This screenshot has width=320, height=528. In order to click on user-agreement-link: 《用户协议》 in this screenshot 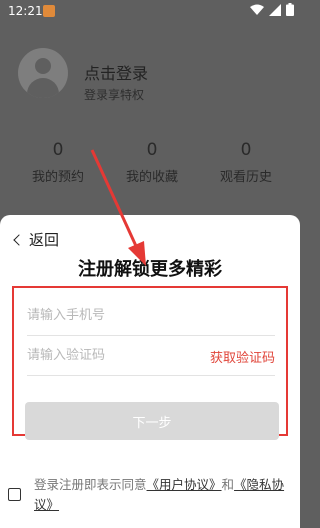, I will do `click(184, 484)`.